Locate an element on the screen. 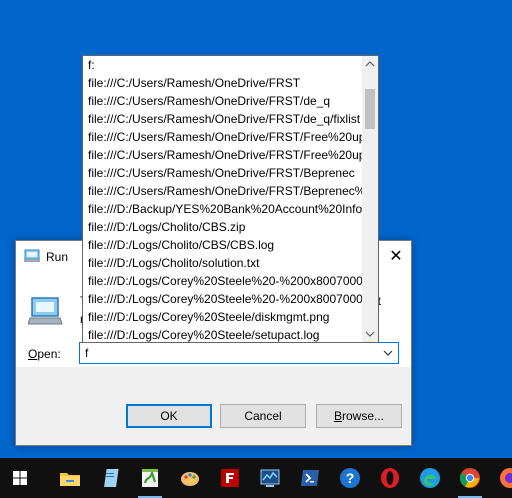  chrome-icon is located at coordinates (469, 478).